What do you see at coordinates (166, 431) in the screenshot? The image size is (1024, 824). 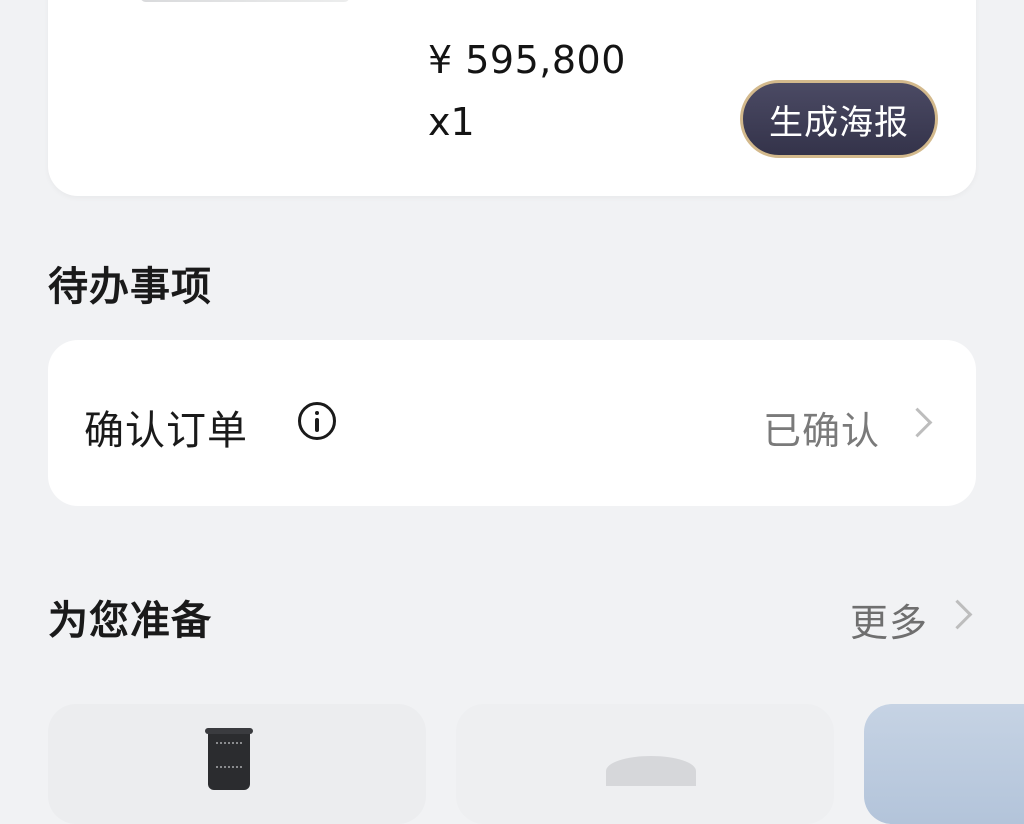 I see `confirm-order-label: 确认订单` at bounding box center [166, 431].